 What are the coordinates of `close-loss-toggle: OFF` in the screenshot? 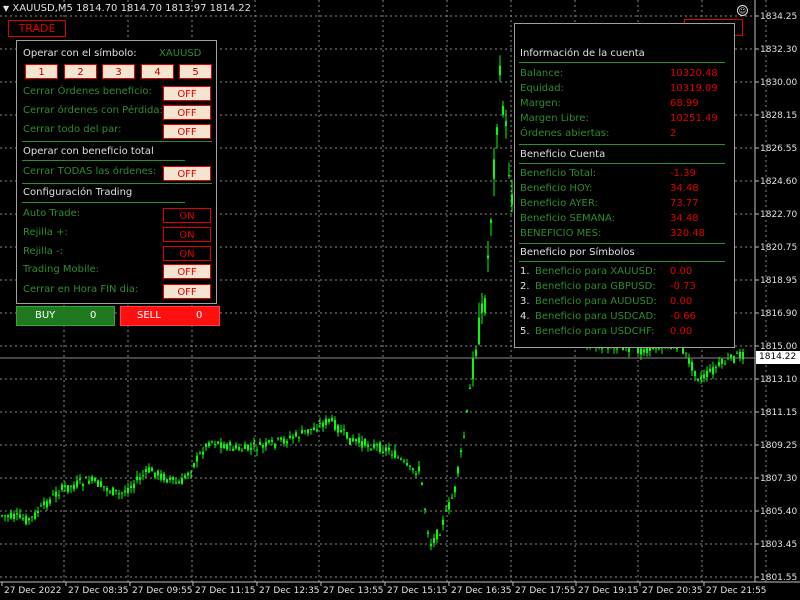 It's located at (187, 112).